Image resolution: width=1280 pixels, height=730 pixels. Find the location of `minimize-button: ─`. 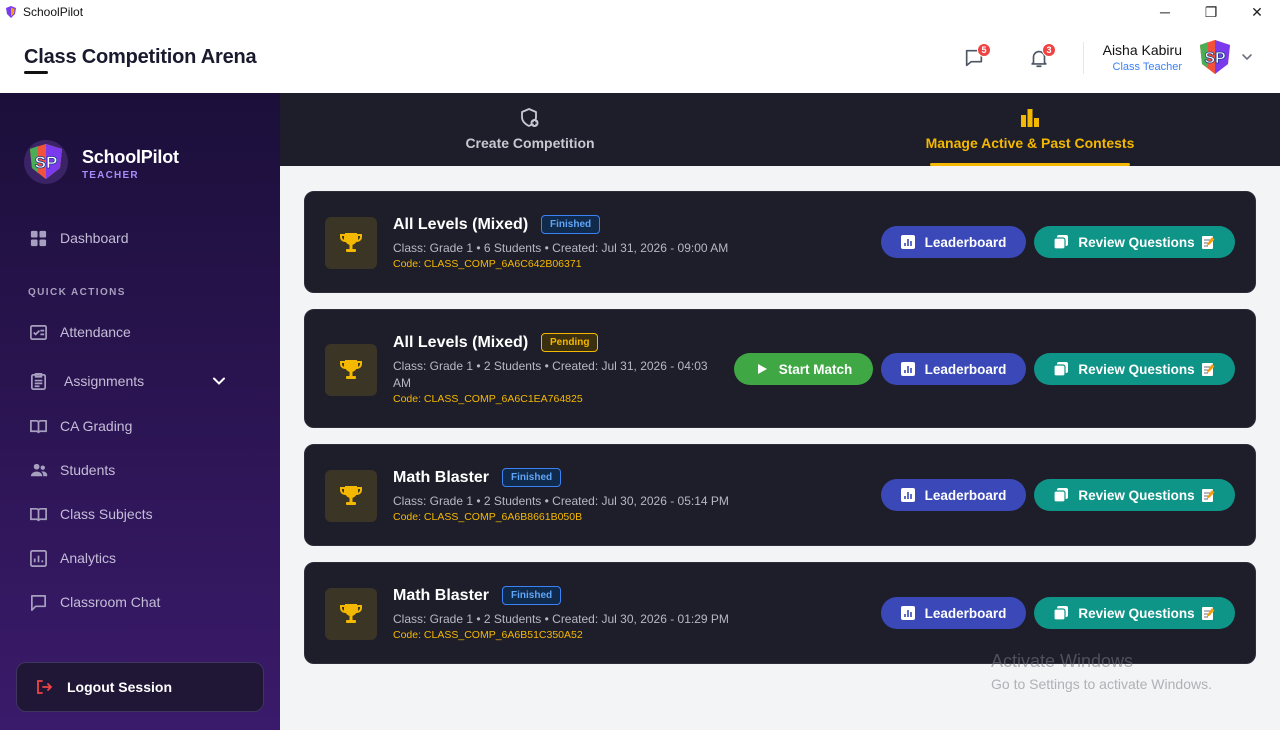

minimize-button: ─ is located at coordinates (1165, 12).